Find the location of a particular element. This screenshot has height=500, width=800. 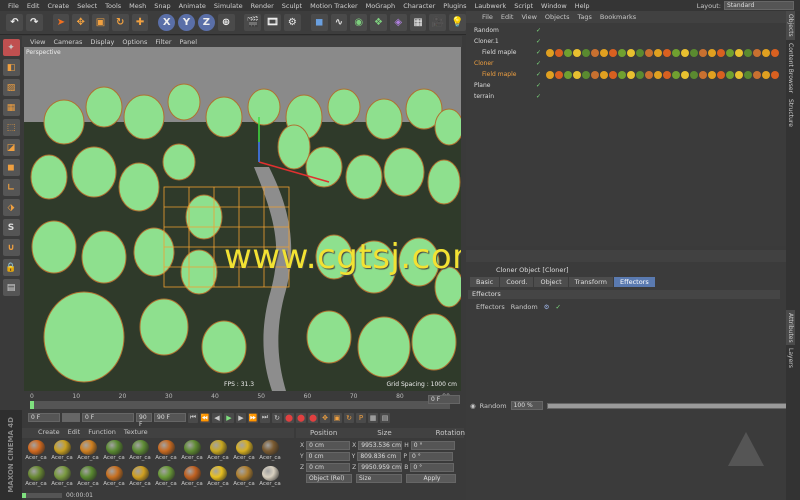

layout-select: Standard is located at coordinates (759, 5).